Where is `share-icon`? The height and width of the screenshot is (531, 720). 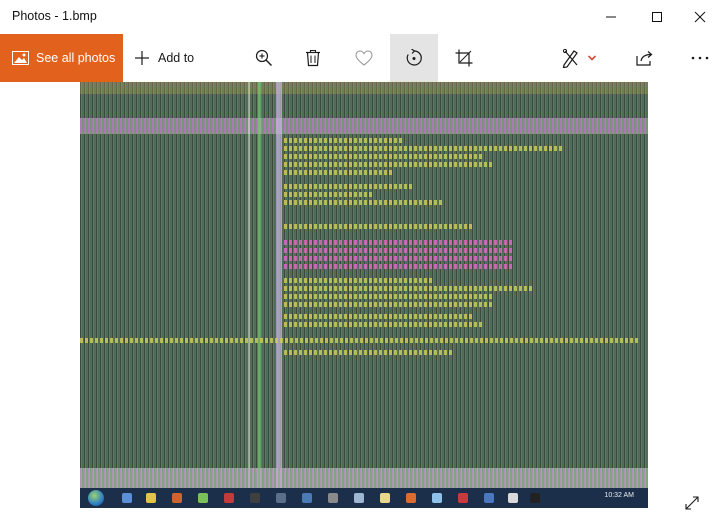 share-icon is located at coordinates (644, 58).